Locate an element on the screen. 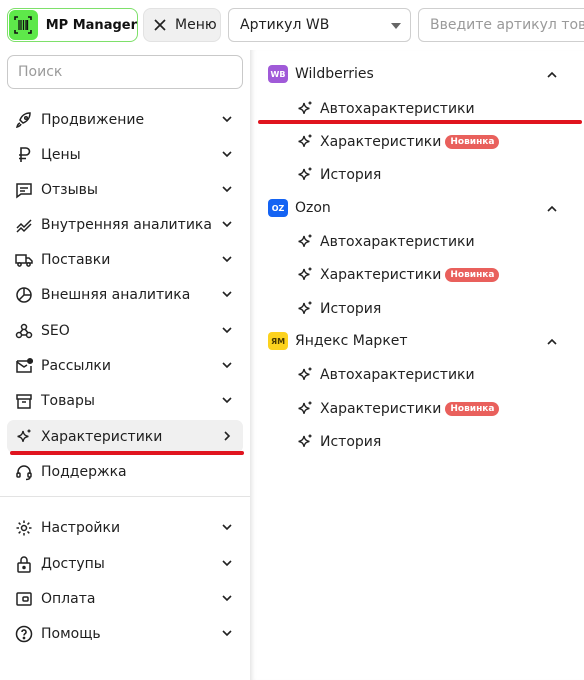 The image size is (584, 680). sidebar-item-help: Помощь is located at coordinates (125, 633).